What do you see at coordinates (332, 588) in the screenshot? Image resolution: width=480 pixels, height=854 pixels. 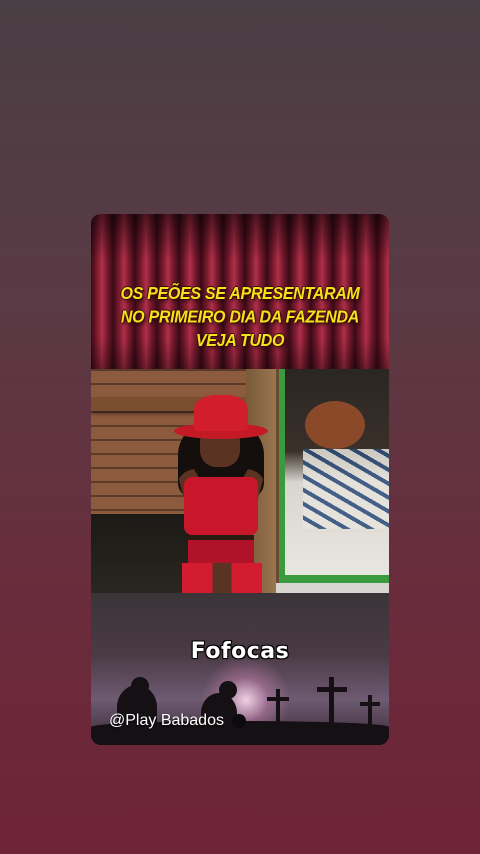 I see `wall-strip` at bounding box center [332, 588].